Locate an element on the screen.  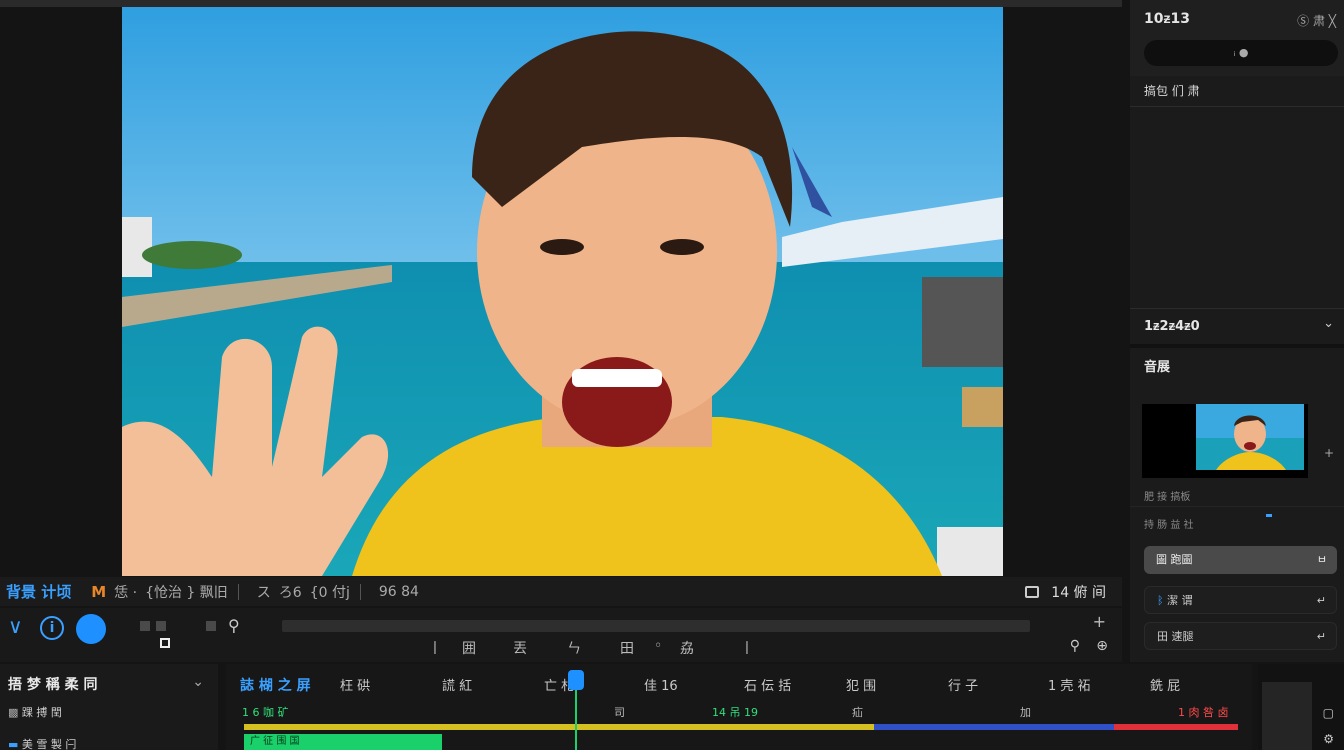
info-text-7: 96 84 is located at coordinates (398, 591).